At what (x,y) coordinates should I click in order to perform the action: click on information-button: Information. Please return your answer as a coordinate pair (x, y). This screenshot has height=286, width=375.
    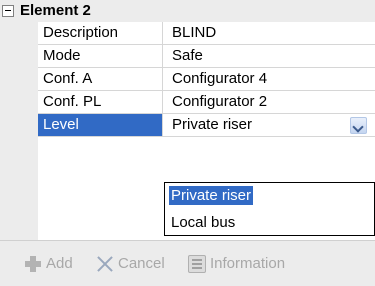
    Looking at the image, I should click on (236, 264).